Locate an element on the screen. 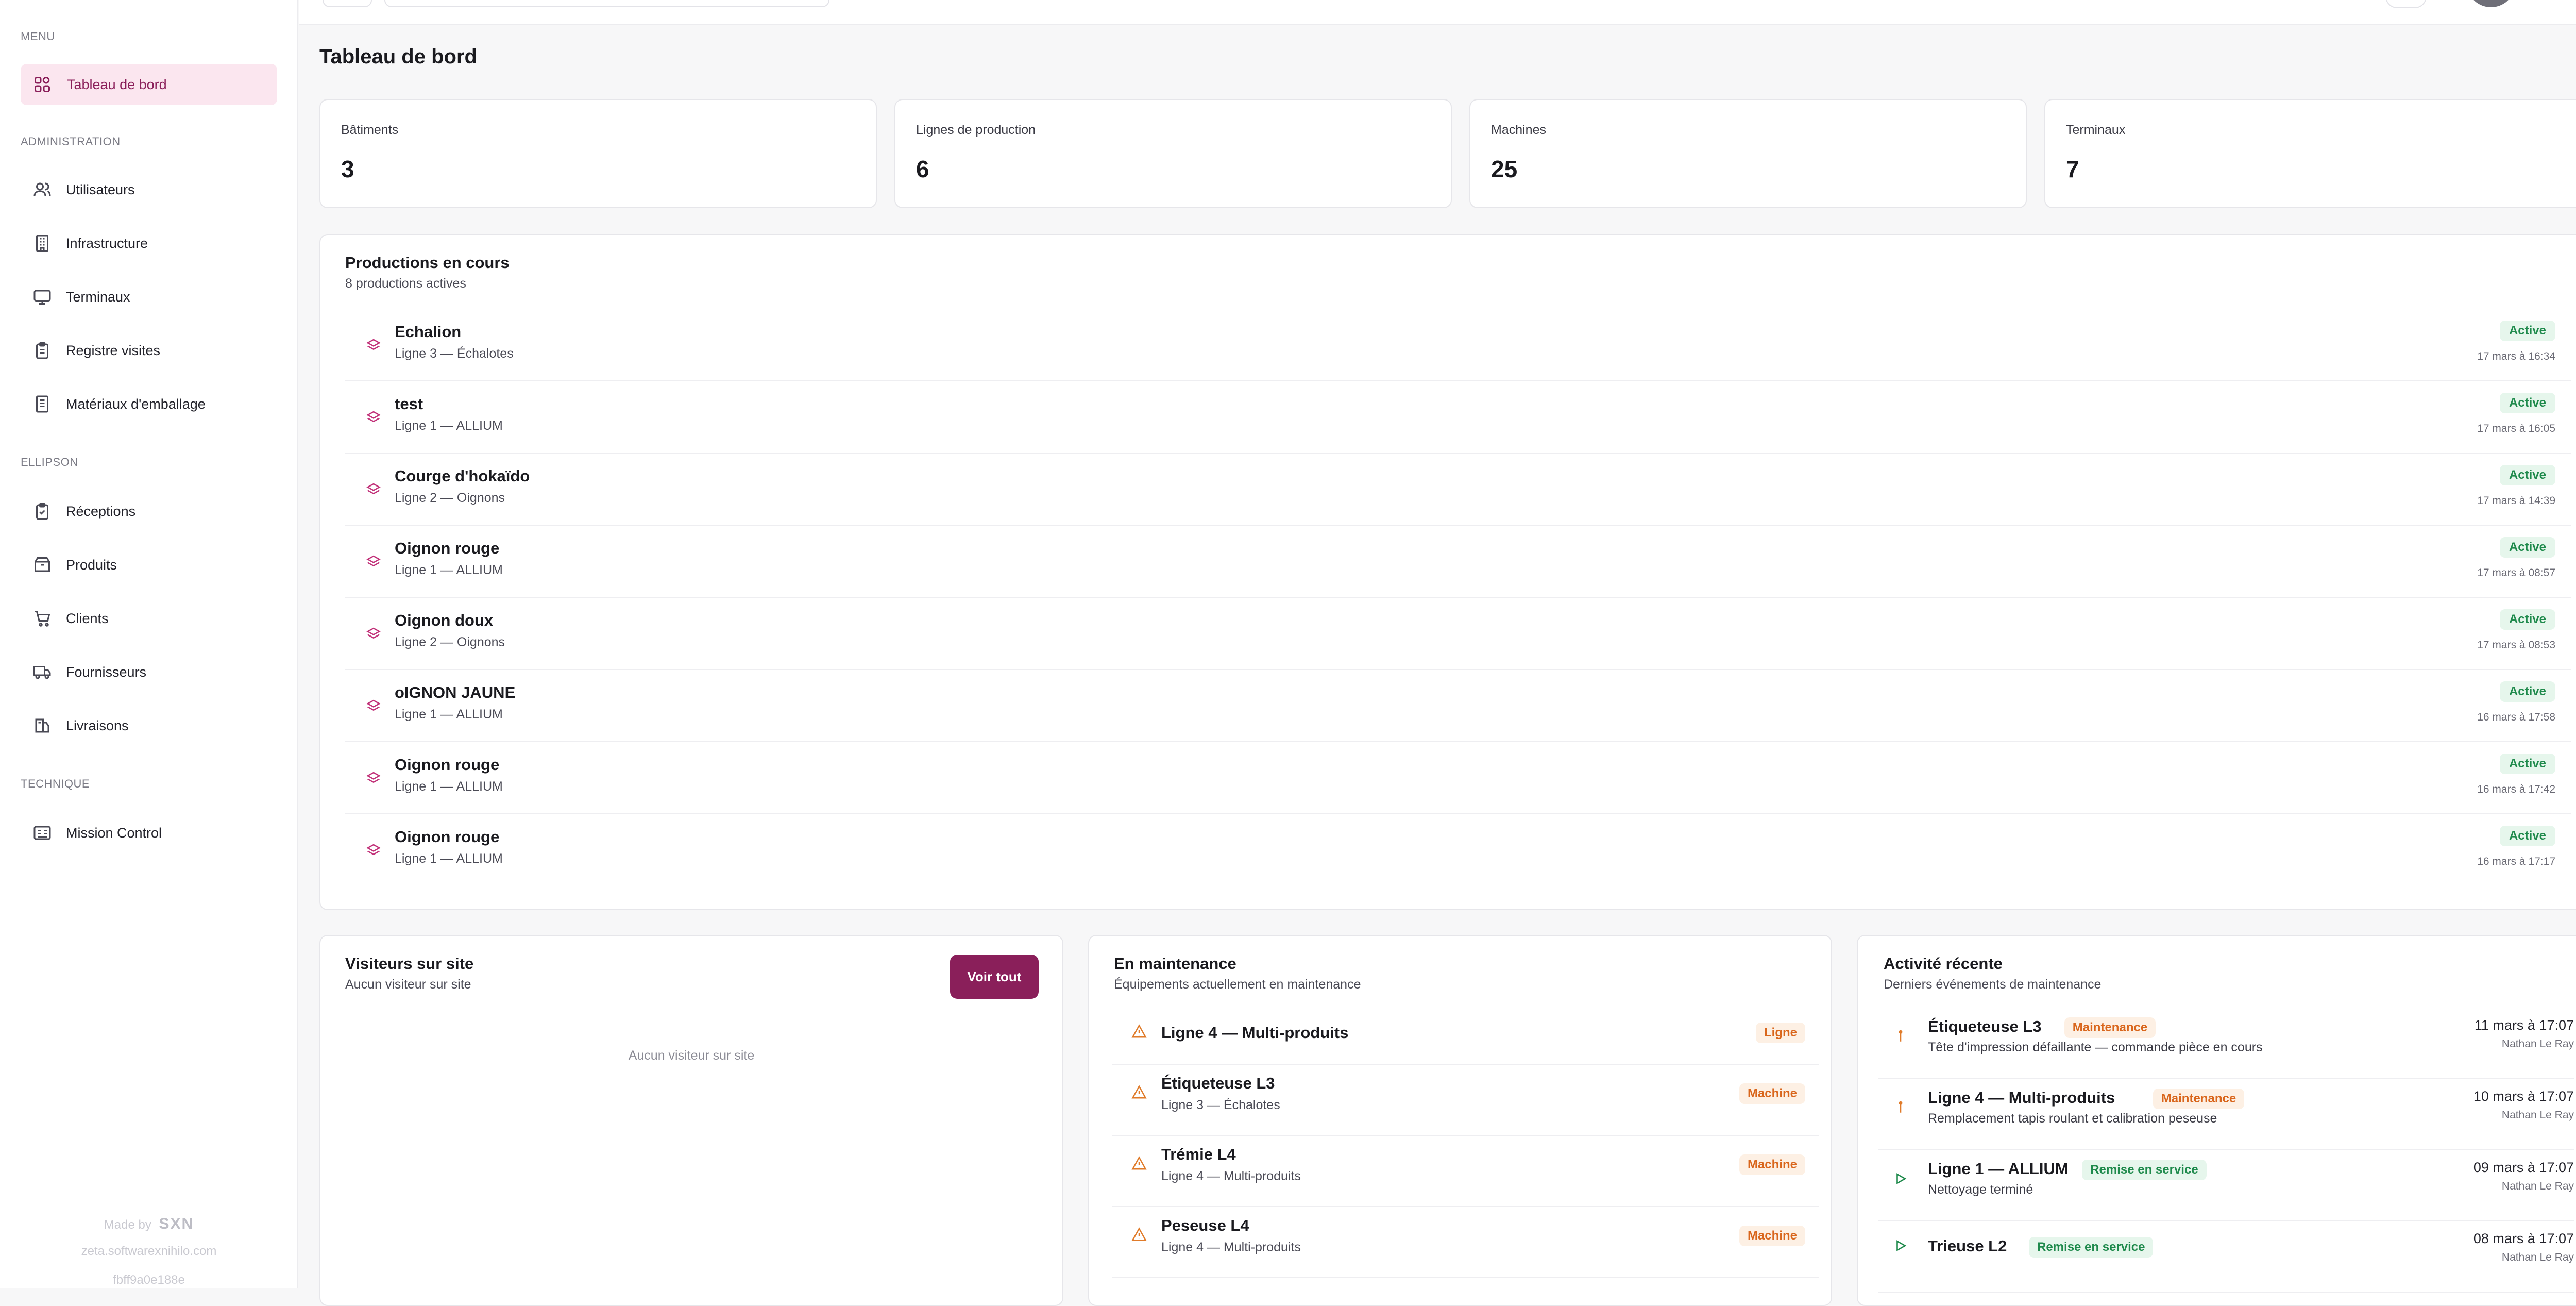 Image resolution: width=2576 pixels, height=1306 pixels. activity-equipment: Ligne 1 — ALLIUM is located at coordinates (1998, 1169).